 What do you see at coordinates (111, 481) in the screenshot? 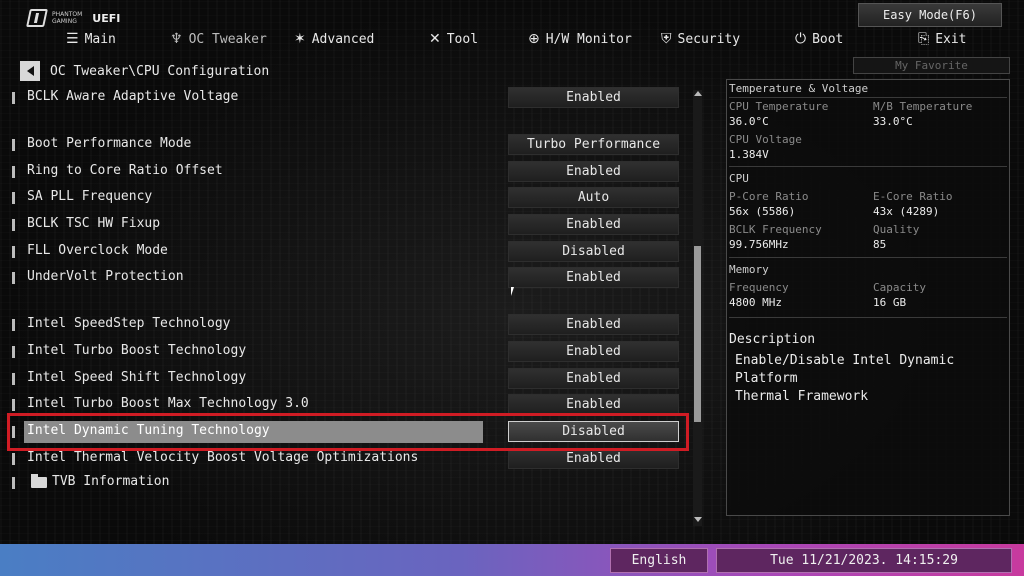
I see `submenu-label: TVB Information` at bounding box center [111, 481].